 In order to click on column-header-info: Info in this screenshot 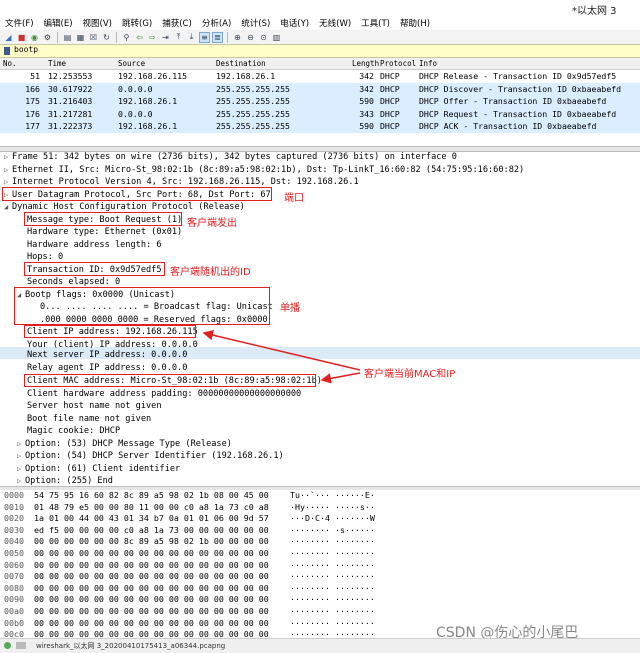, I will do `click(428, 63)`.